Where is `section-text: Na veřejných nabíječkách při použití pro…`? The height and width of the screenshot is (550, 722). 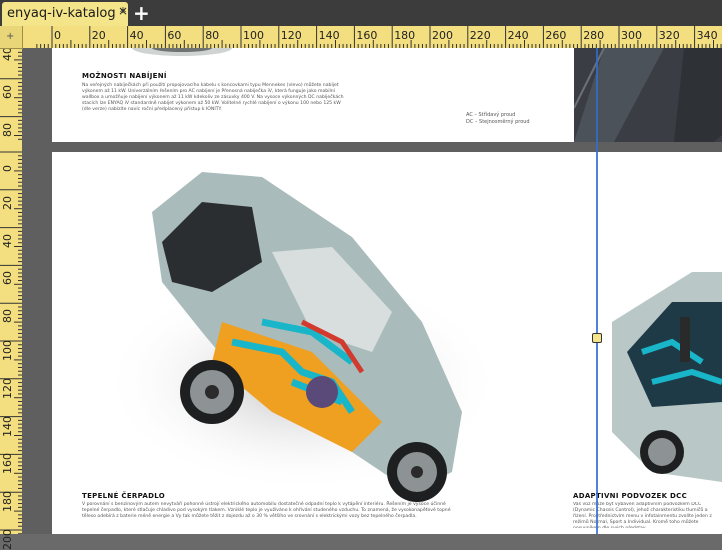
section-text: Na veřejných nabíječkách při použití pro… is located at coordinates (213, 97).